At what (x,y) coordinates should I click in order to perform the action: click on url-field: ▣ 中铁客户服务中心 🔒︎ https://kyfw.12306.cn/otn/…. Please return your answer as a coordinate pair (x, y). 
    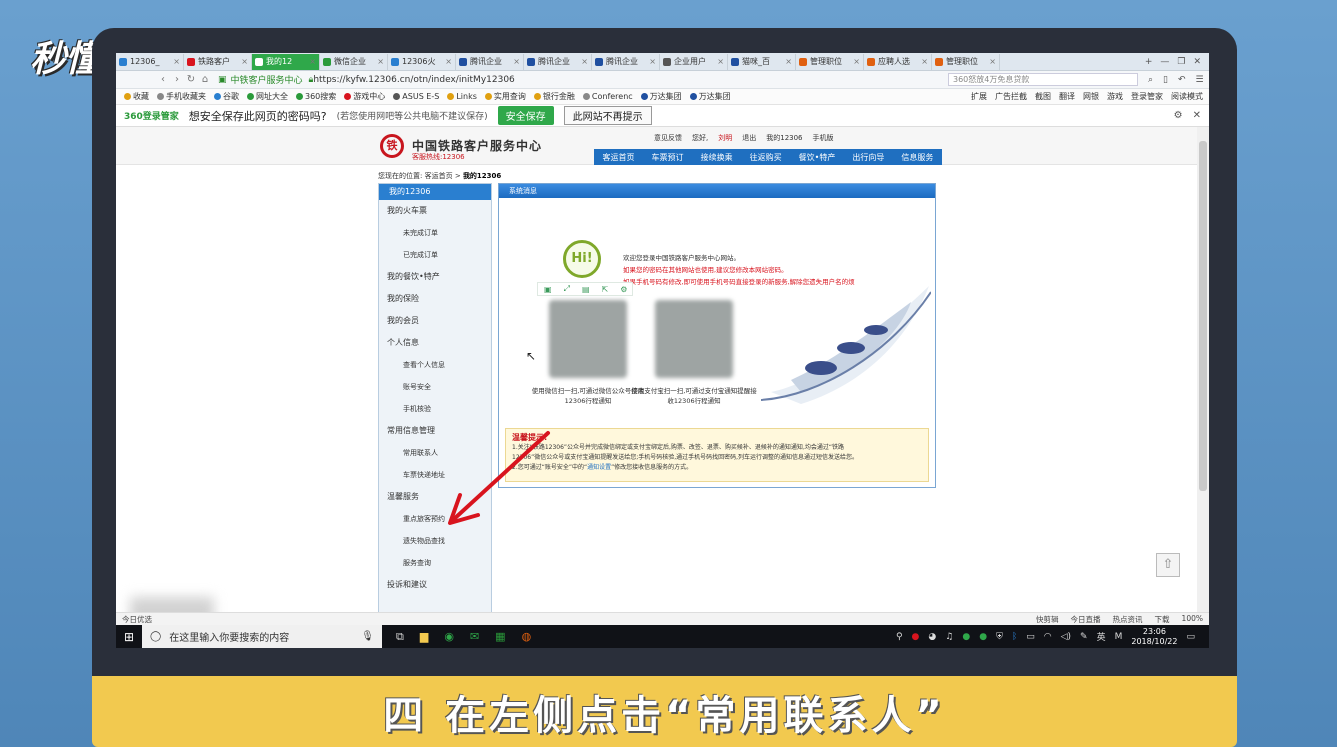
    Looking at the image, I should click on (498, 80).